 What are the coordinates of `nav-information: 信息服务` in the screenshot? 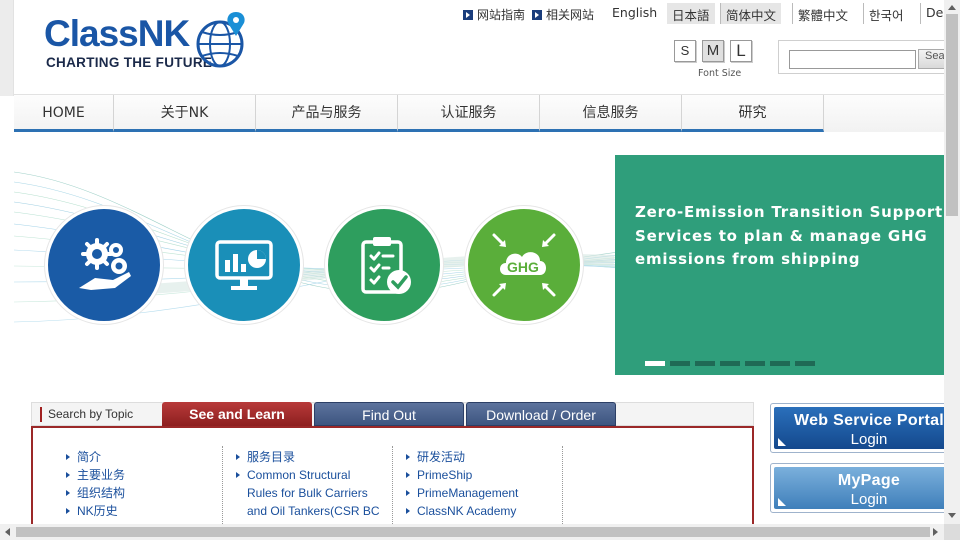 It's located at (611, 113).